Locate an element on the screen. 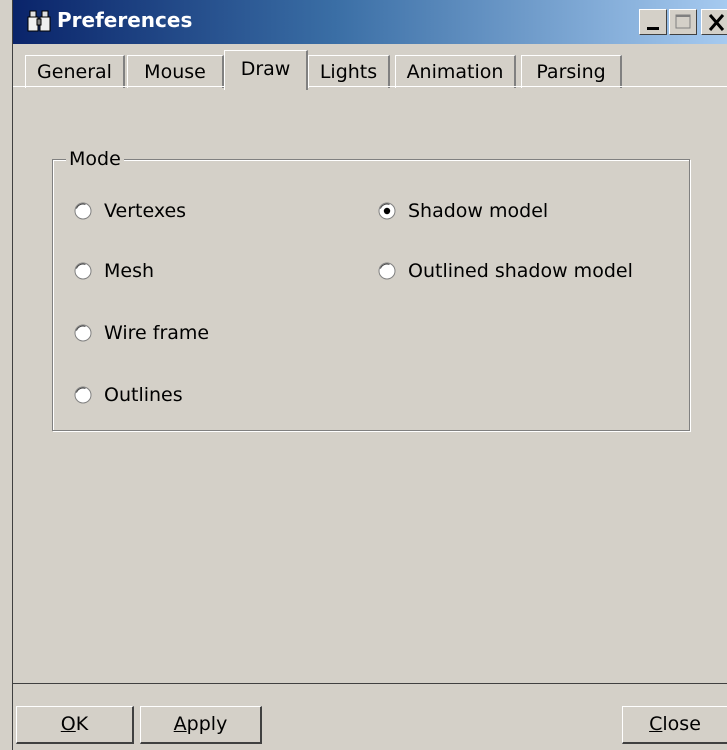  radio-label: Wire frame is located at coordinates (157, 333).